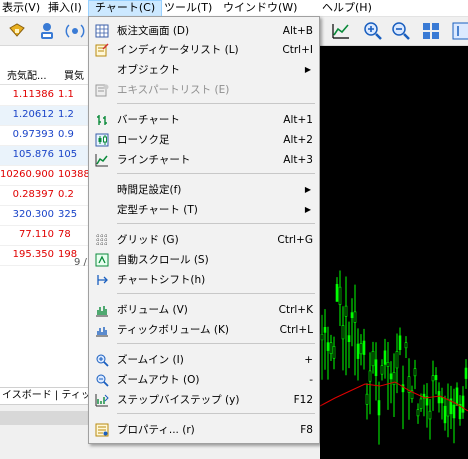 Image resolution: width=468 pixels, height=459 pixels. What do you see at coordinates (33, 154) in the screenshot?
I see `bid-price: 105.876` at bounding box center [33, 154].